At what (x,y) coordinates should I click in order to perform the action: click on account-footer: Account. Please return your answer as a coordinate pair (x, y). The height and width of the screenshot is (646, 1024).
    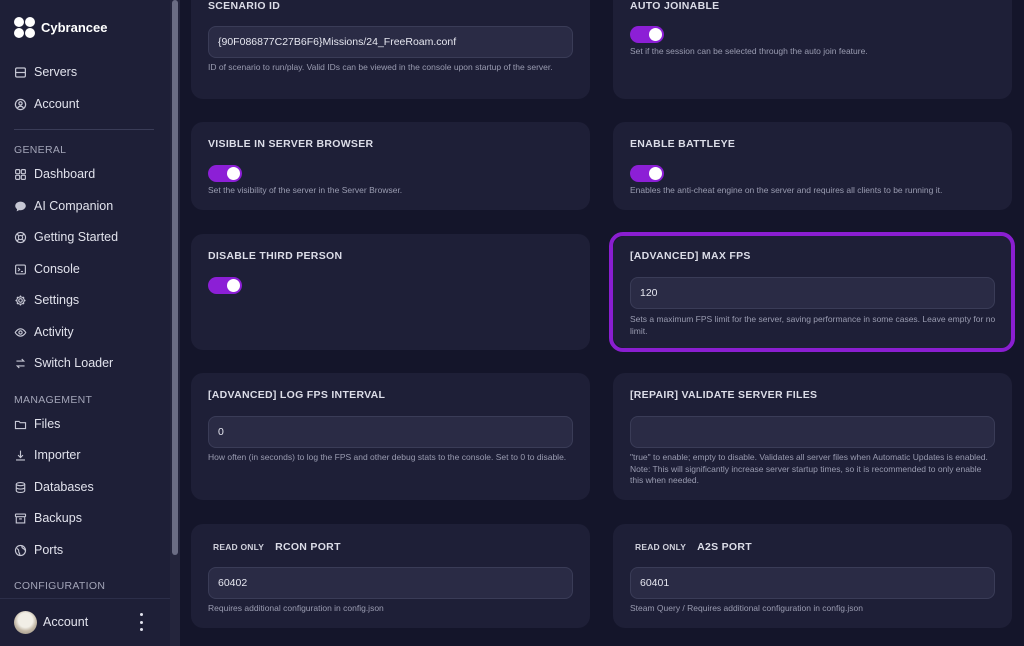
    Looking at the image, I should click on (85, 622).